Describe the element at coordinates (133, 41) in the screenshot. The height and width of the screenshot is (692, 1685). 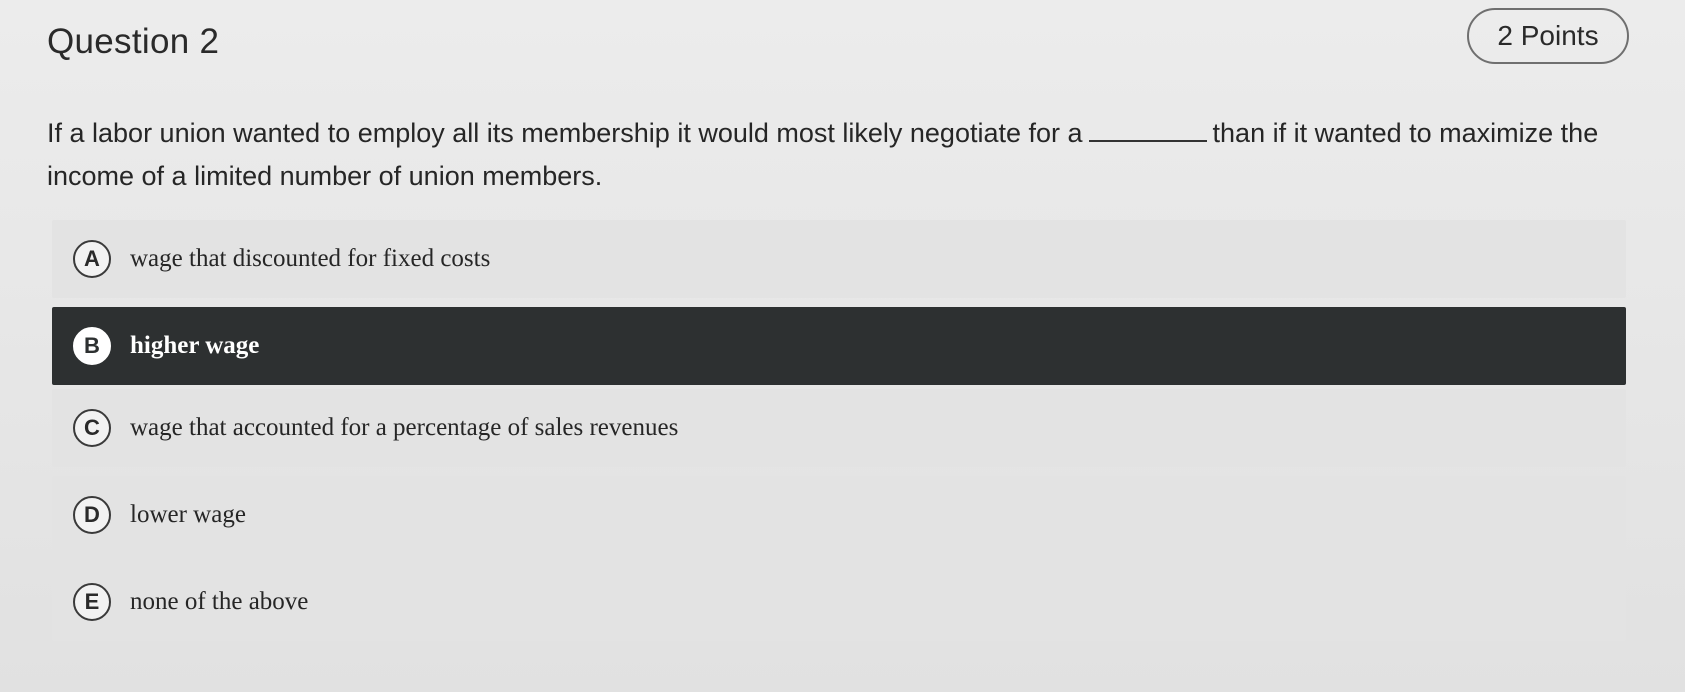
I see `question-title: Question 2` at that location.